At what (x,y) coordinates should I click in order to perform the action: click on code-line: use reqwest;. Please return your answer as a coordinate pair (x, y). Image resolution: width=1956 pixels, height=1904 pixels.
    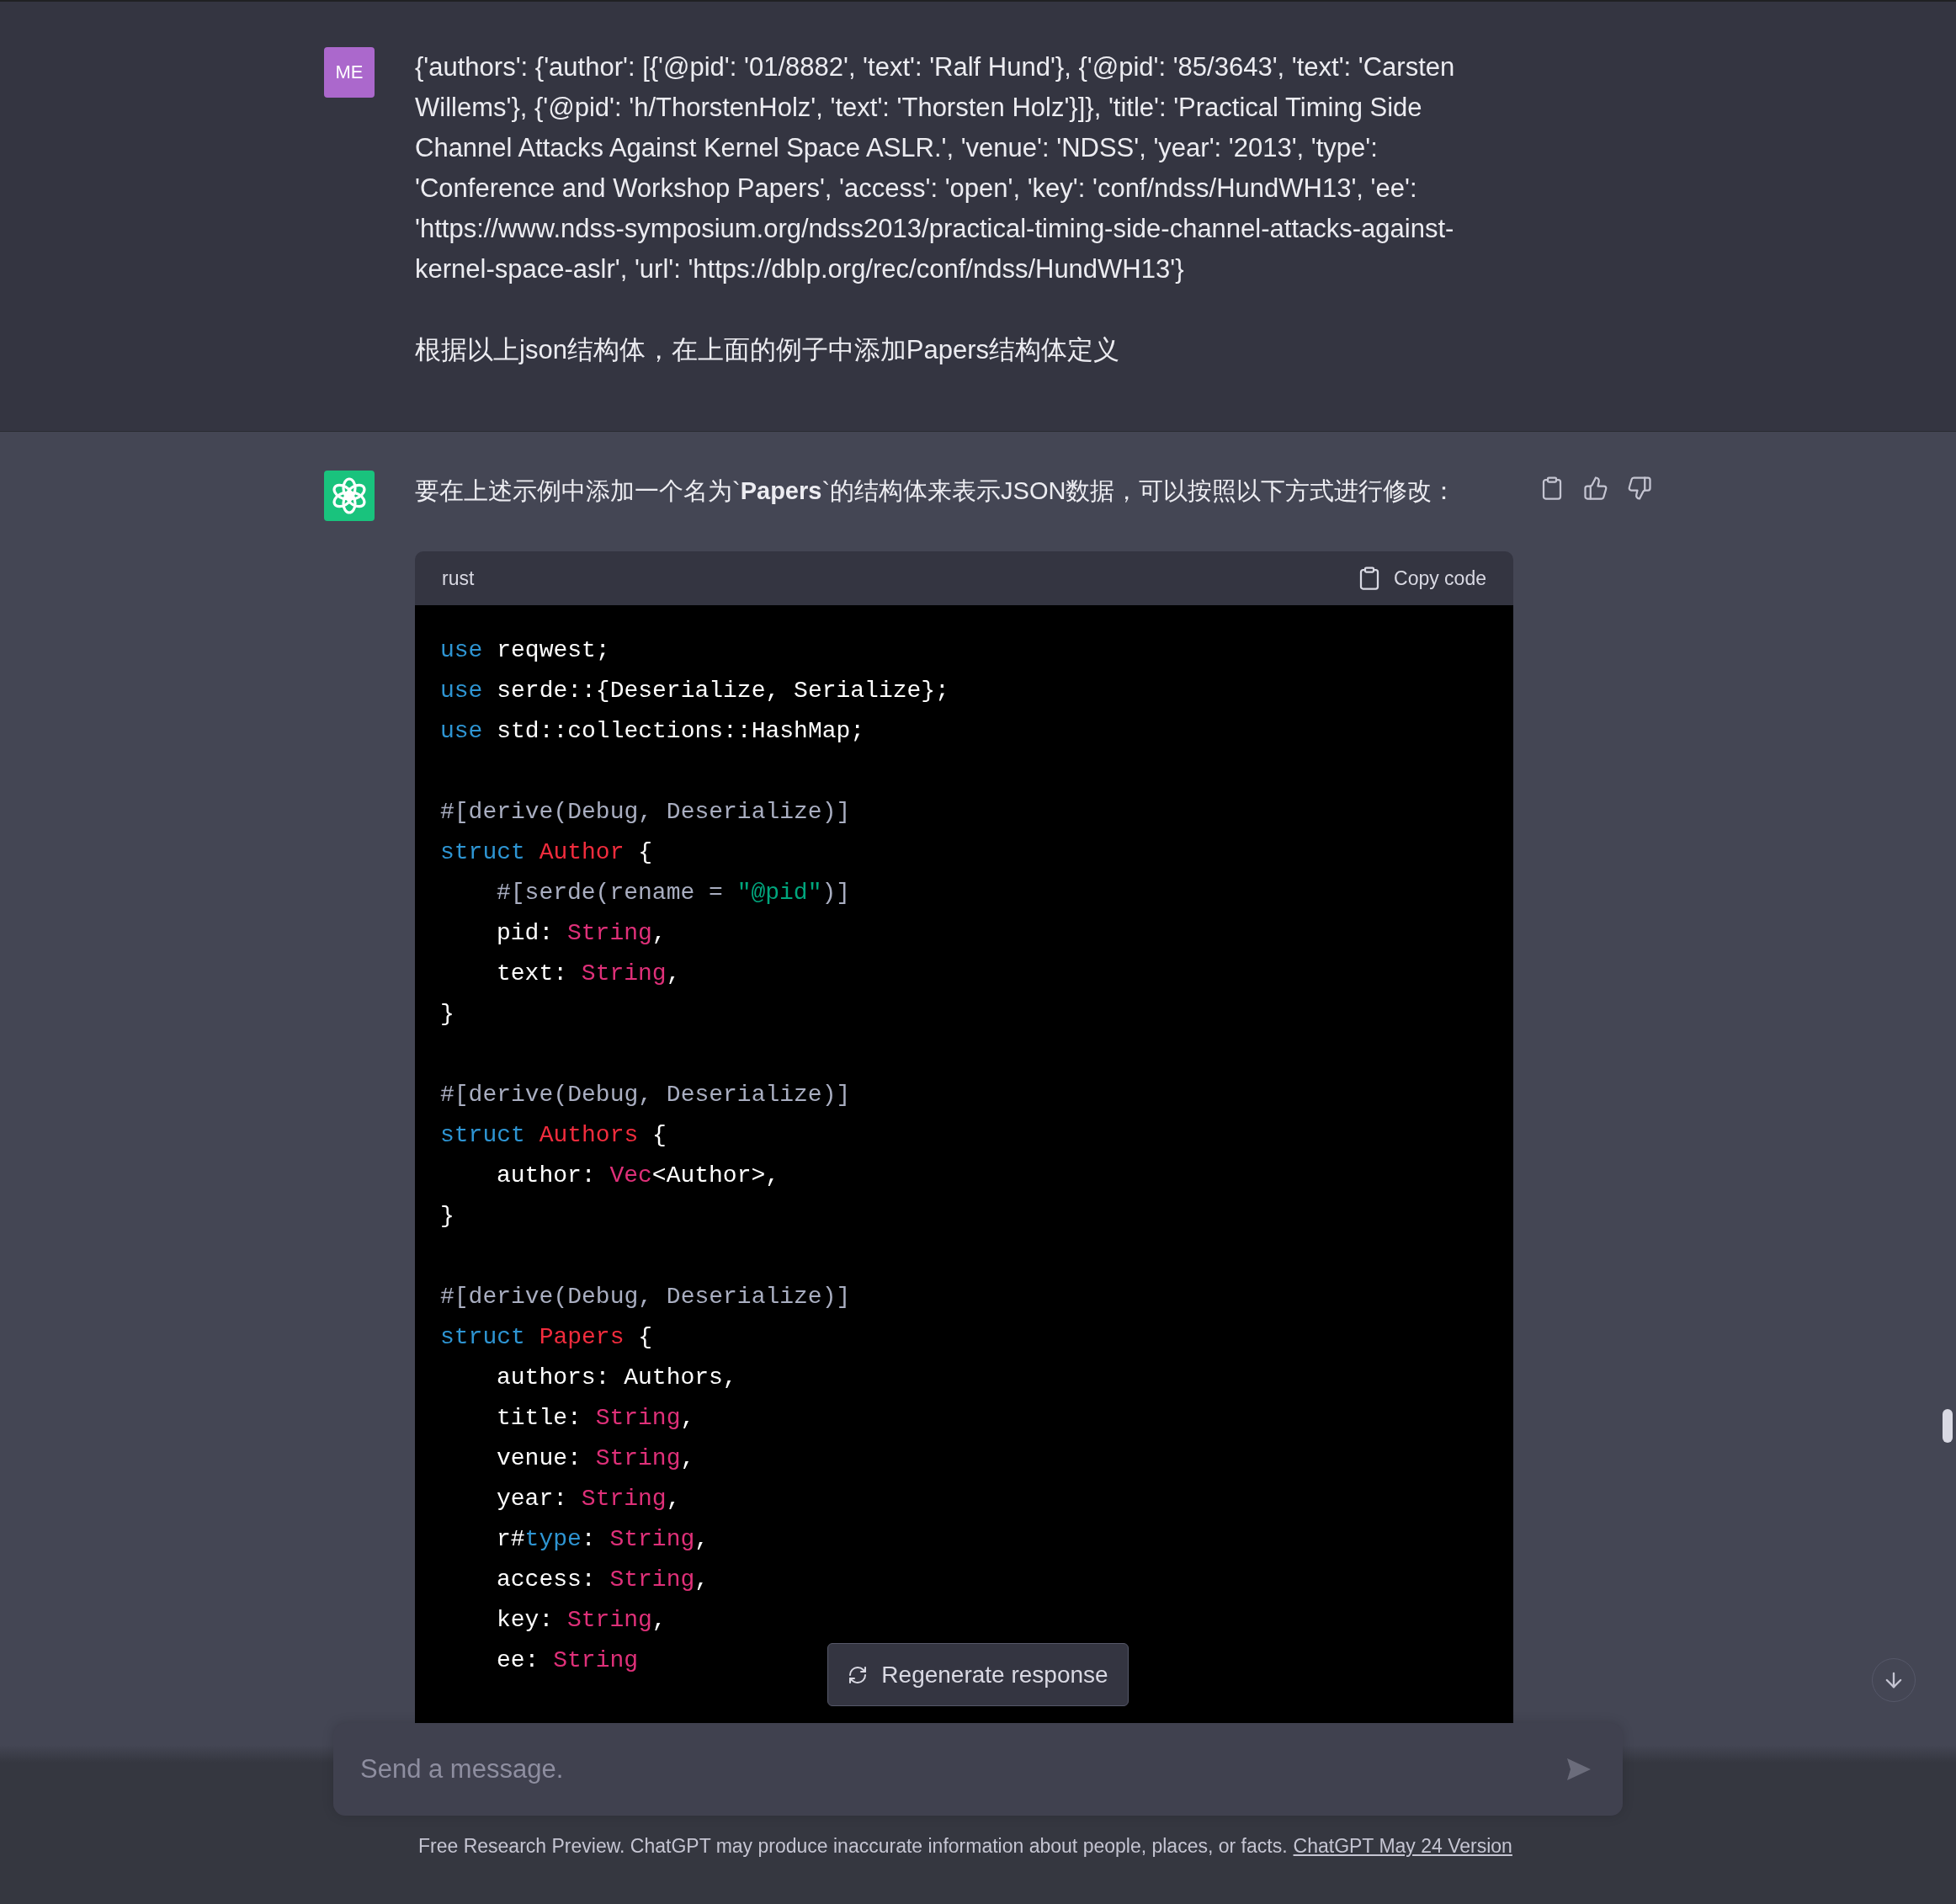
    Looking at the image, I should click on (525, 651).